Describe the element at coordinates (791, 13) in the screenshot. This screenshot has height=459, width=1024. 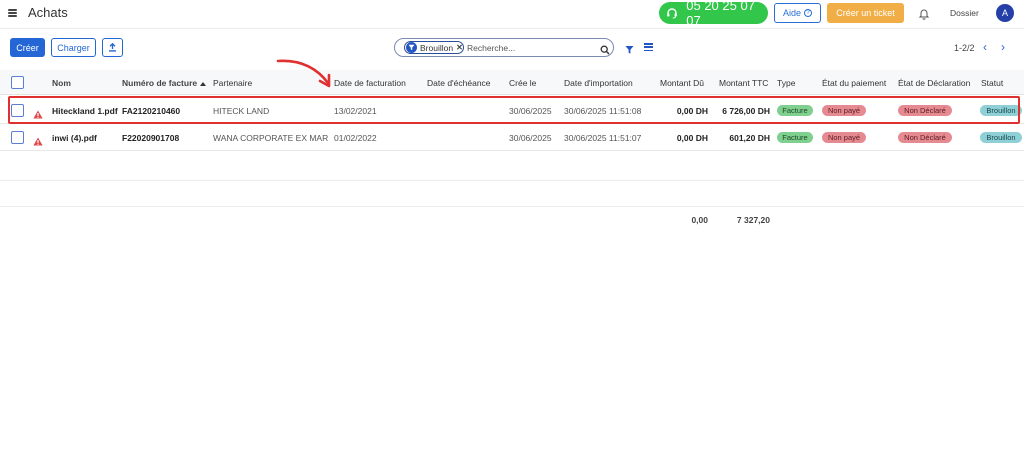
I see `help-label: Aide` at that location.